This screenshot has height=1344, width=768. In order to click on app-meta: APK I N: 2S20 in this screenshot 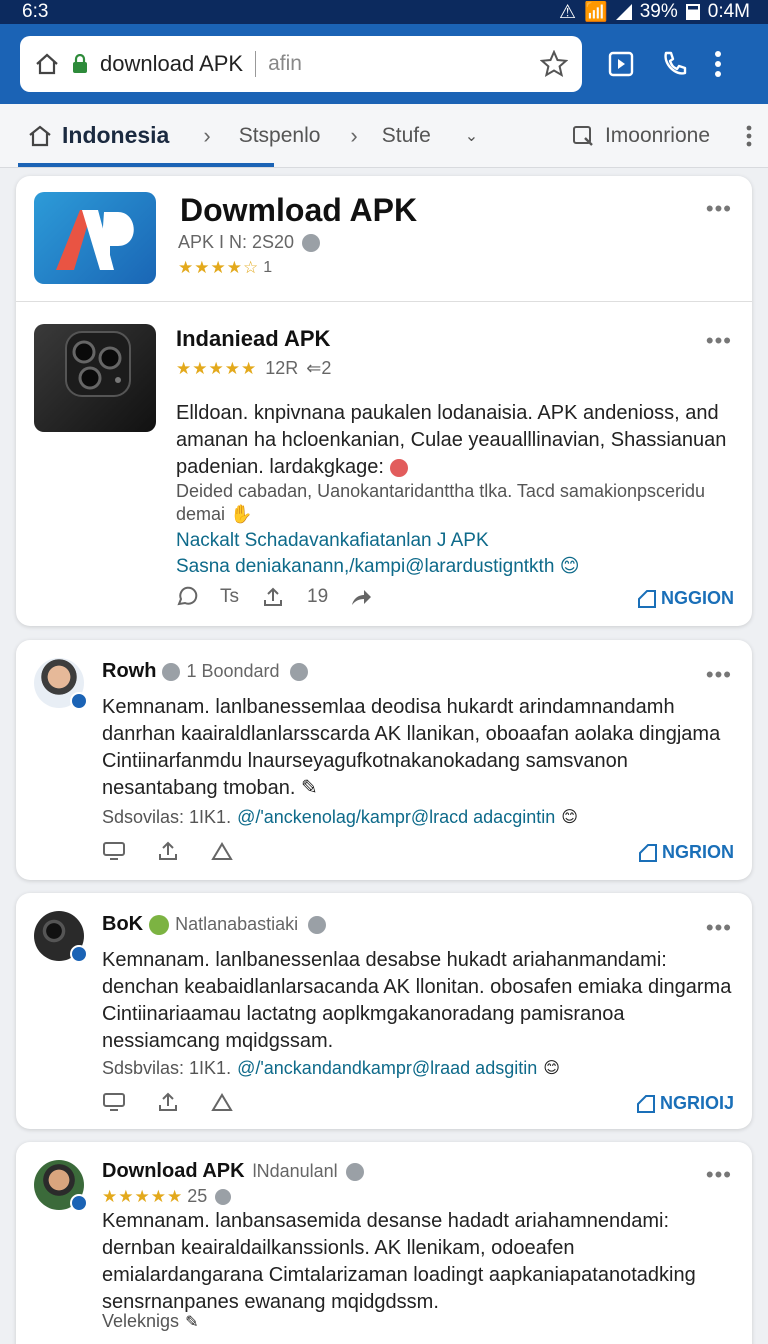, I will do `click(249, 242)`.